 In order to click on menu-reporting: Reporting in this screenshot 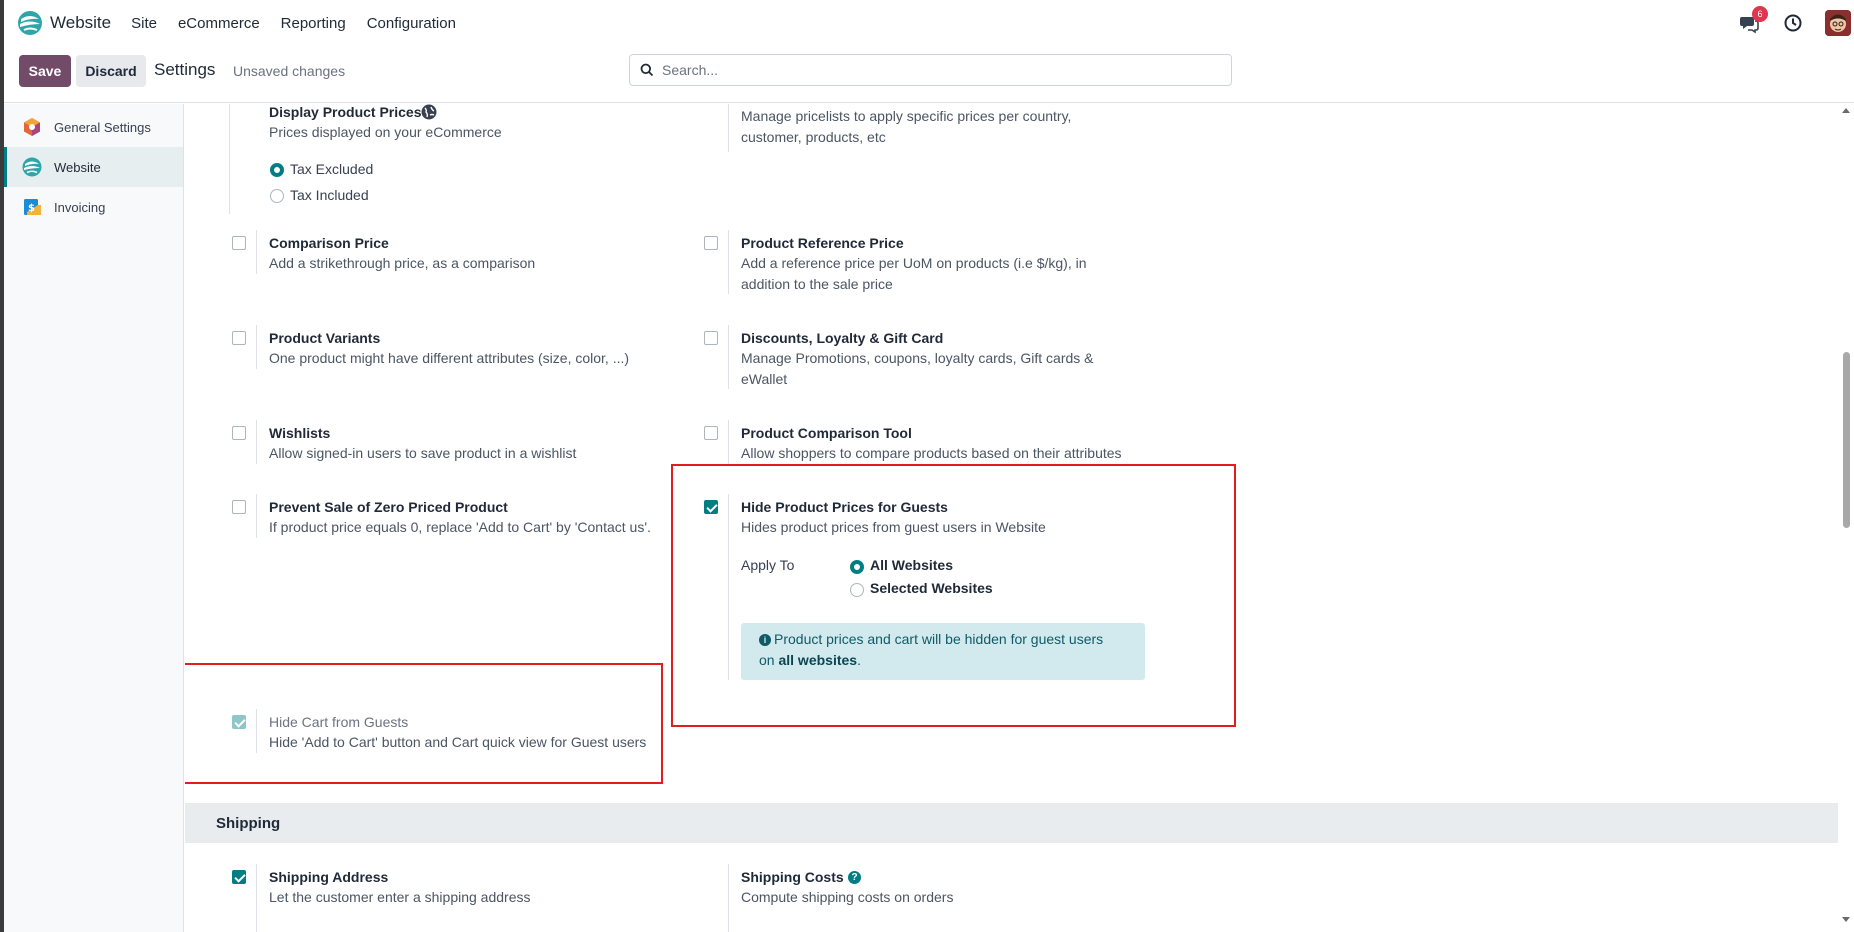, I will do `click(313, 23)`.